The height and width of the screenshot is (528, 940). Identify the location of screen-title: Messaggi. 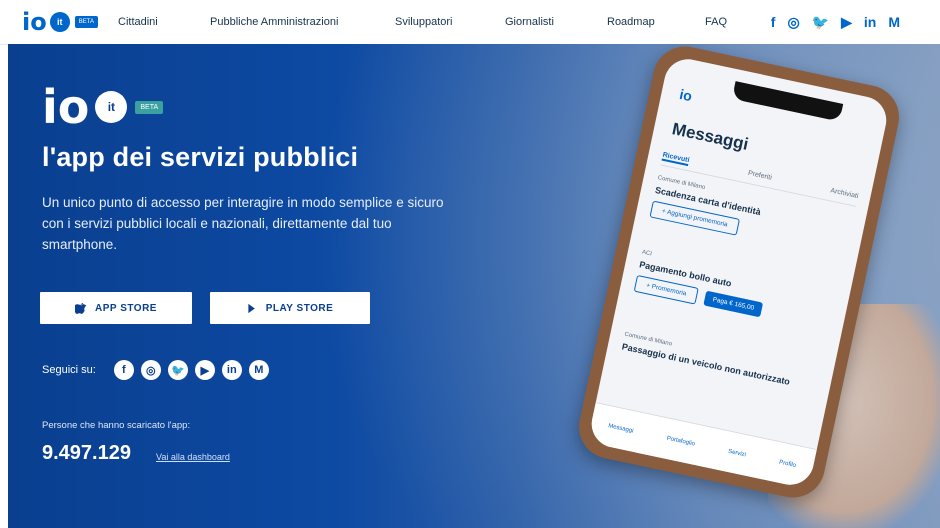
(710, 136).